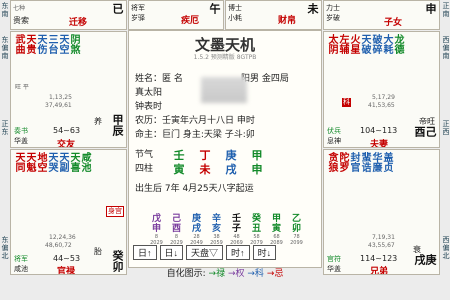 This screenshot has height=300, width=450. I want to click on palace-zinv: 力士 岁破 子女 申, so click(381, 15).